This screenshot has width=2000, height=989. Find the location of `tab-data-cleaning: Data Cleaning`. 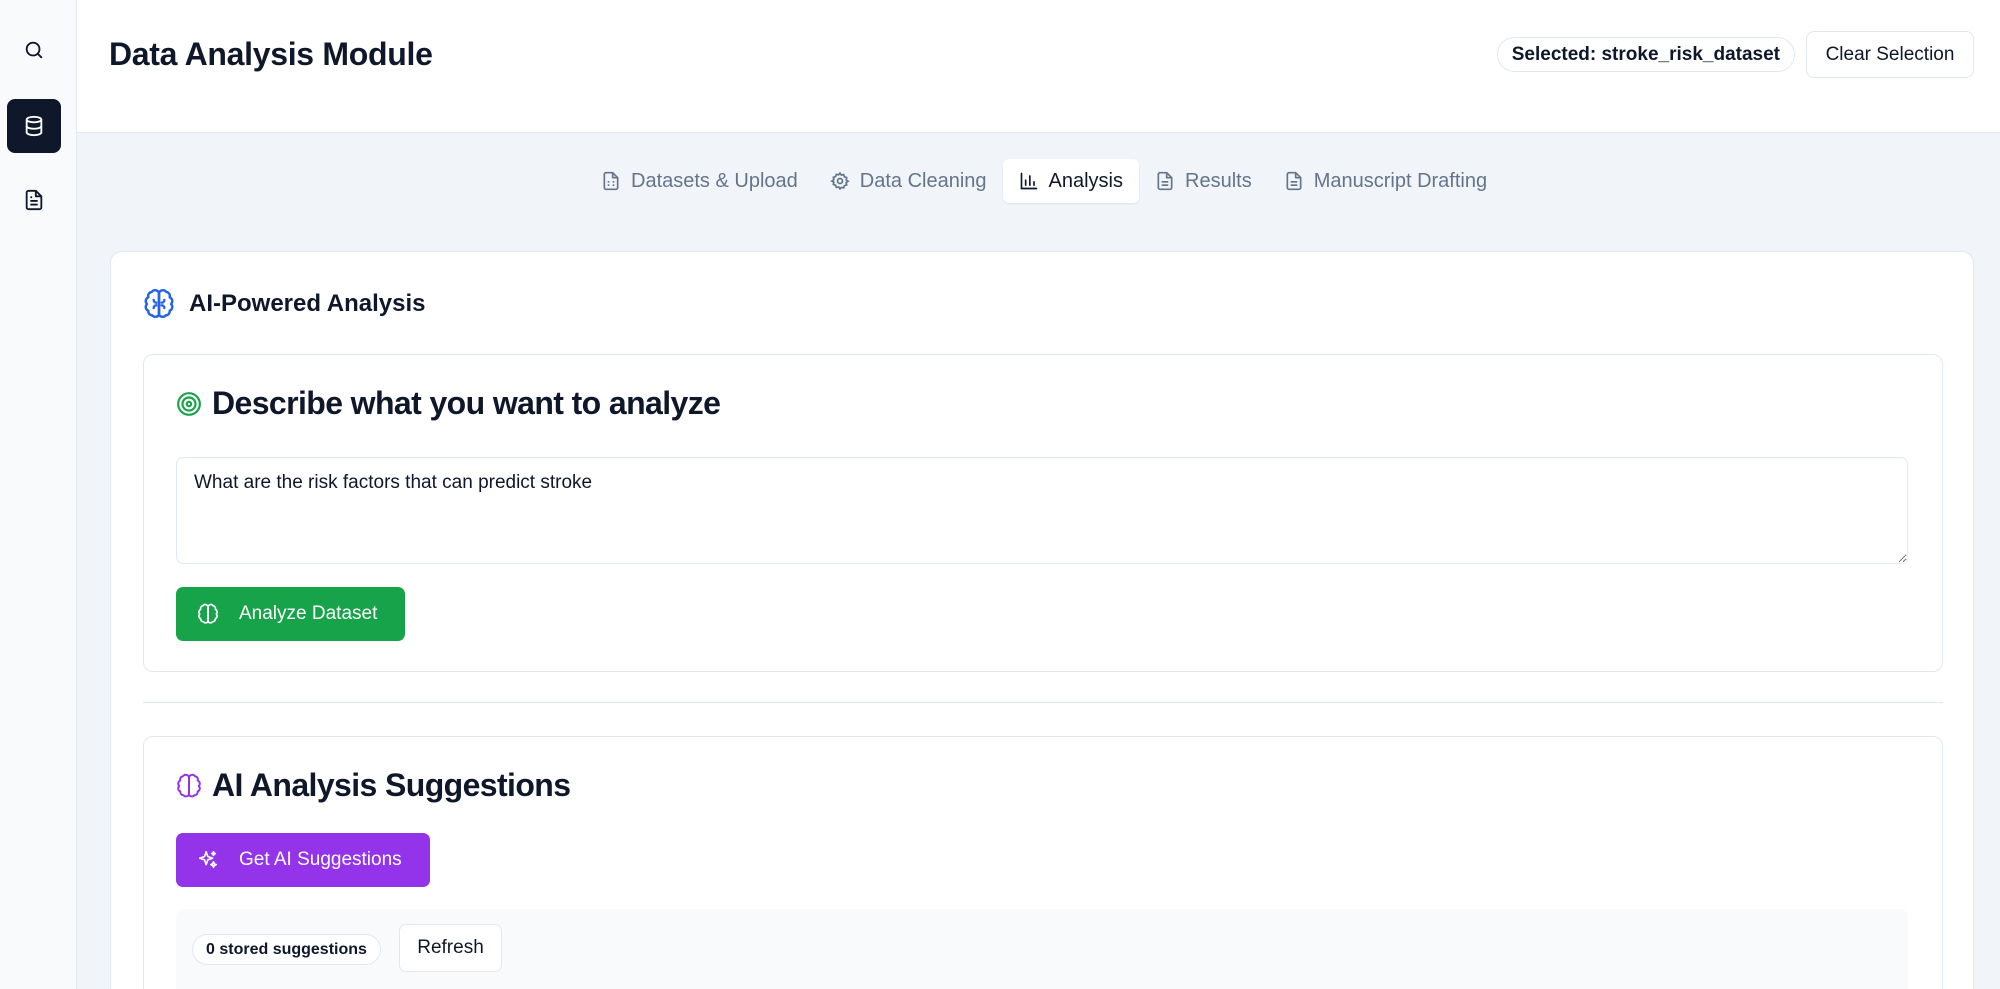

tab-data-cleaning: Data Cleaning is located at coordinates (908, 181).